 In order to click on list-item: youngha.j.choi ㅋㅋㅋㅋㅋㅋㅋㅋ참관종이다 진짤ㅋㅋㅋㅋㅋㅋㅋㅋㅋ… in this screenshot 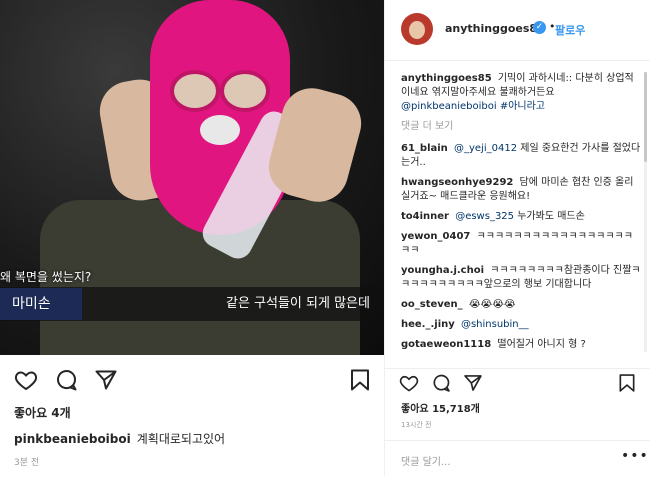, I will do `click(521, 278)`.